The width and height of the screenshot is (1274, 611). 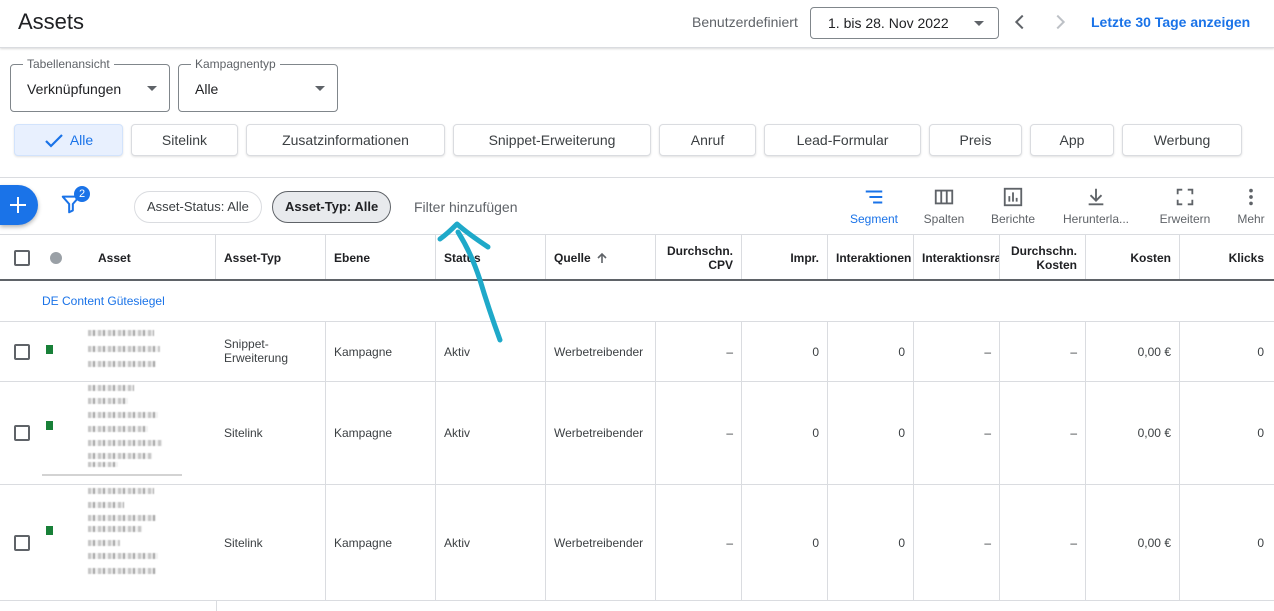 I want to click on col-avg-cost-label: Durchschn. Kosten, so click(x=1044, y=258).